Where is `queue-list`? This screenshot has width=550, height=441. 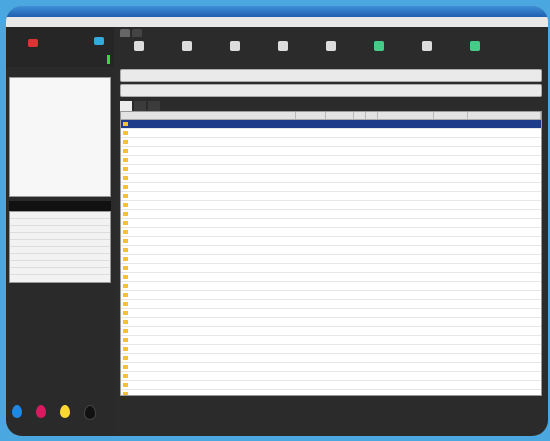 queue-list is located at coordinates (60, 247).